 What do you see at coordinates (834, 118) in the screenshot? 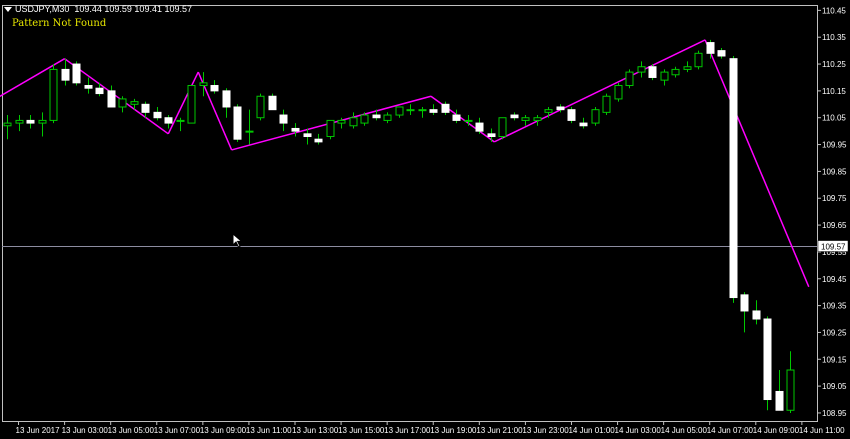
I see `price-tick-label: 110.05` at bounding box center [834, 118].